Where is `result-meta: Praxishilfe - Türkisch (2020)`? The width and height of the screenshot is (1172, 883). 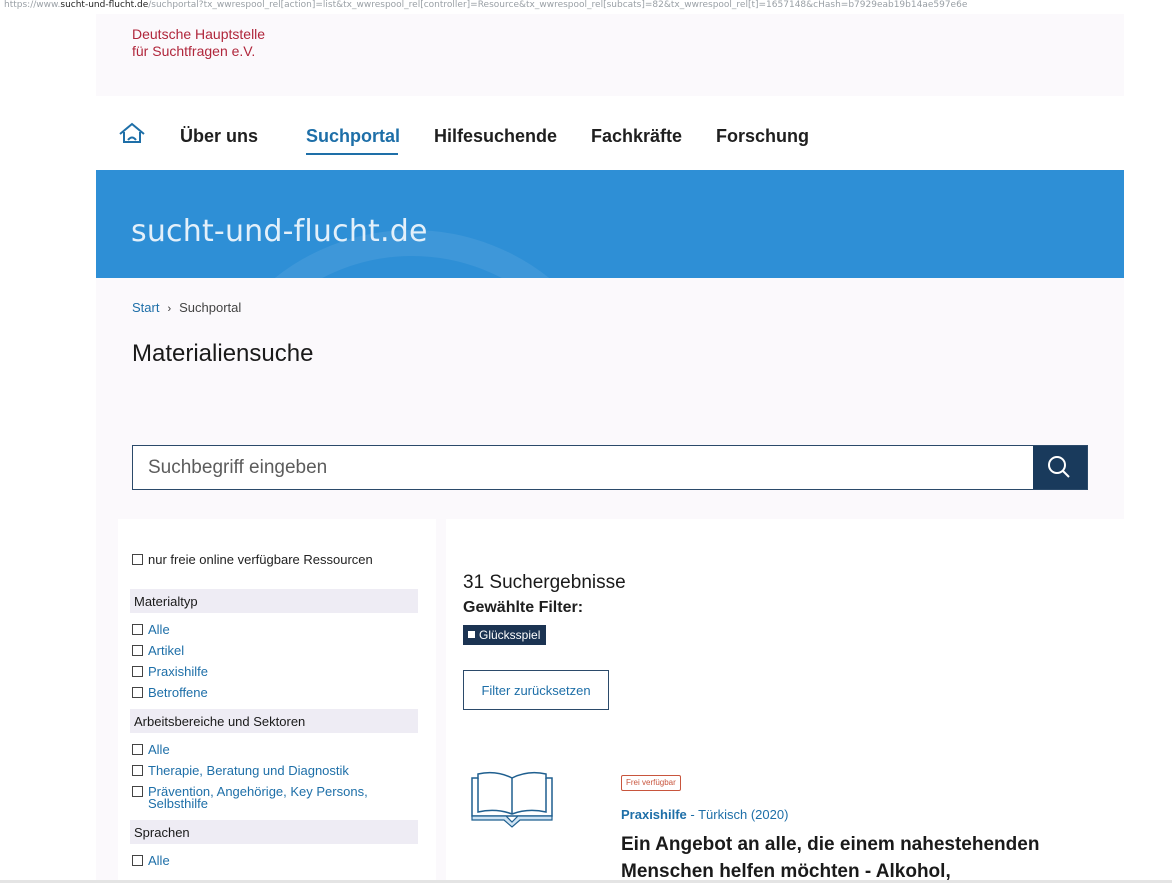
result-meta: Praxishilfe - Türkisch (2020) is located at coordinates (704, 814).